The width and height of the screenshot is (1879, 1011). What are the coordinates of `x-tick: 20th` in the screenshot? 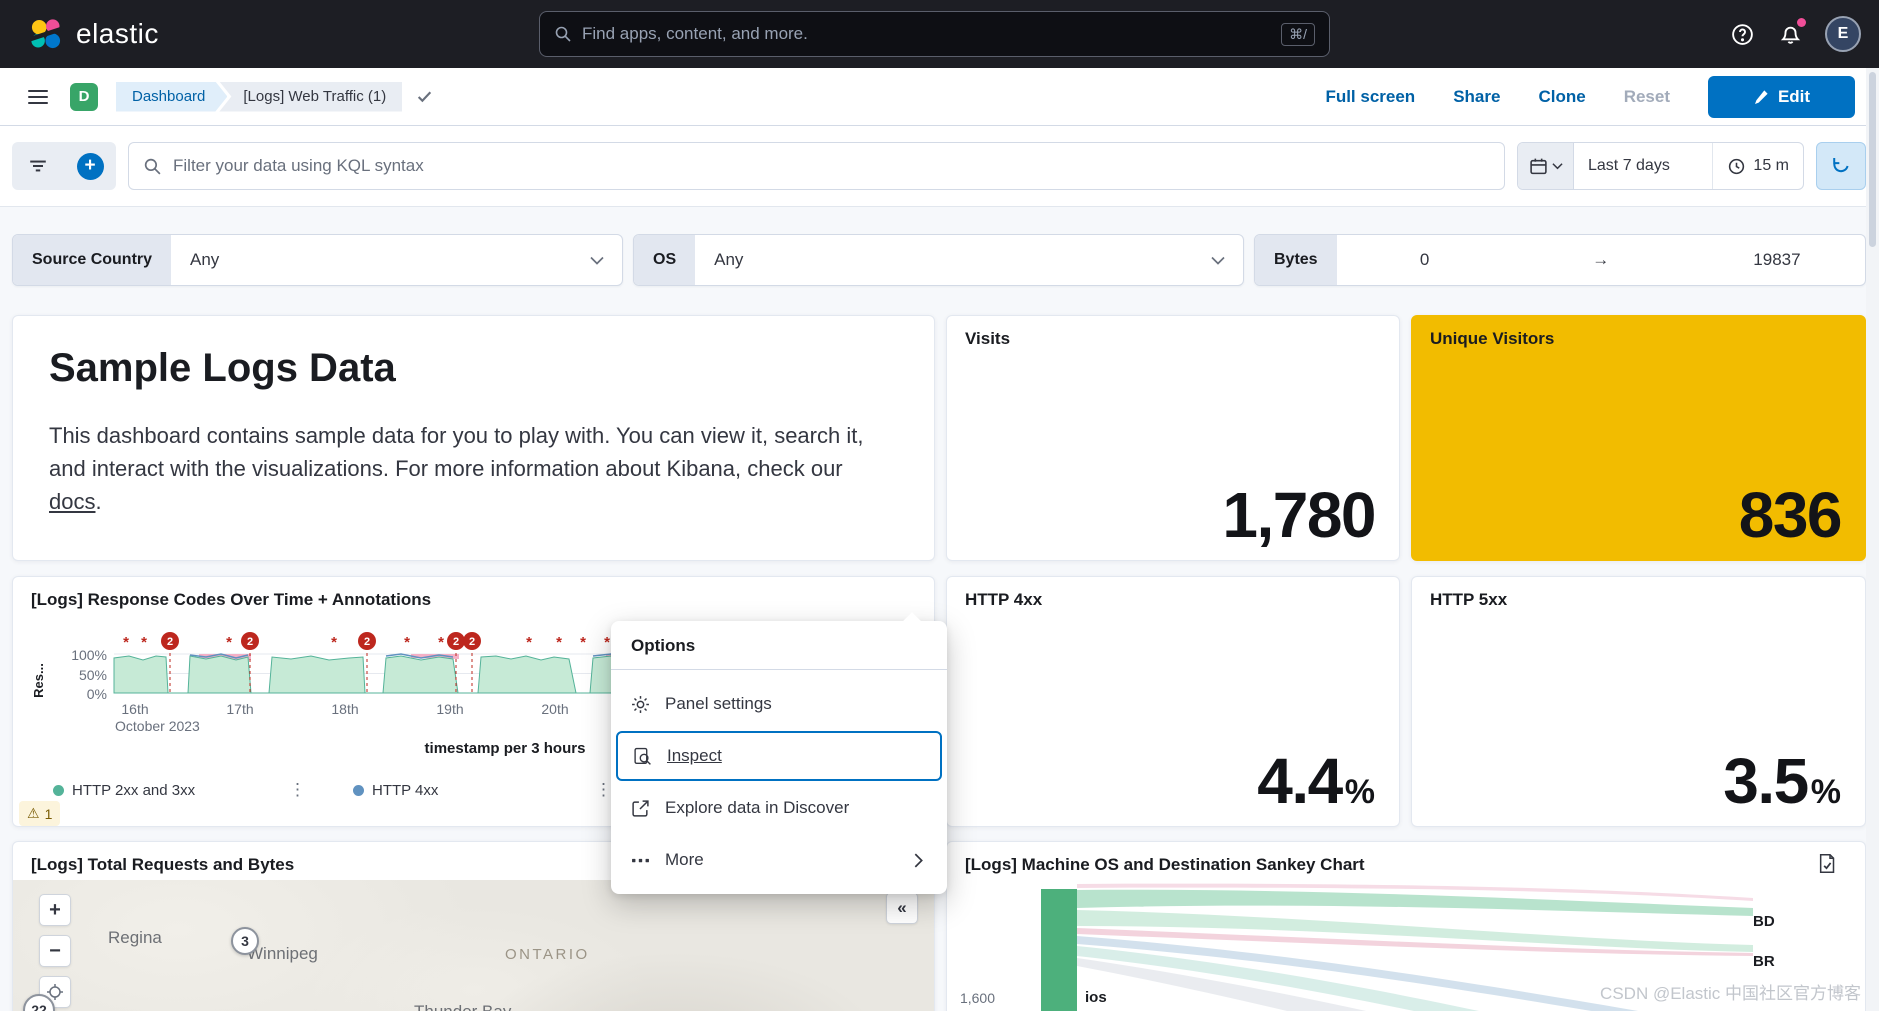 It's located at (555, 709).